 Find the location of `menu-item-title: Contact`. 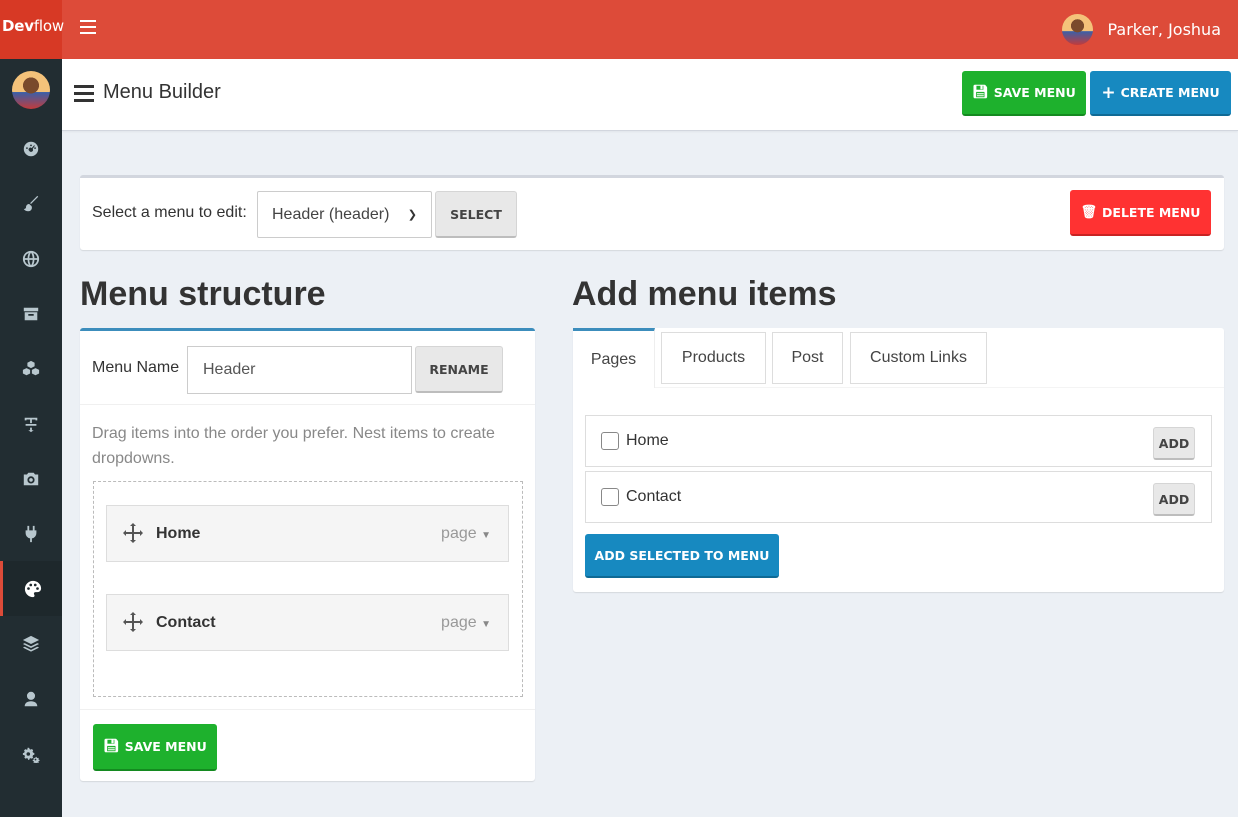

menu-item-title: Contact is located at coordinates (186, 622).